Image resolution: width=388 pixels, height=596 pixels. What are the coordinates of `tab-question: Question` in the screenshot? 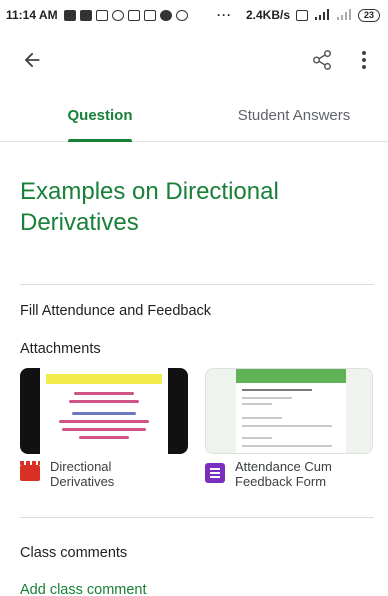 It's located at (100, 119).